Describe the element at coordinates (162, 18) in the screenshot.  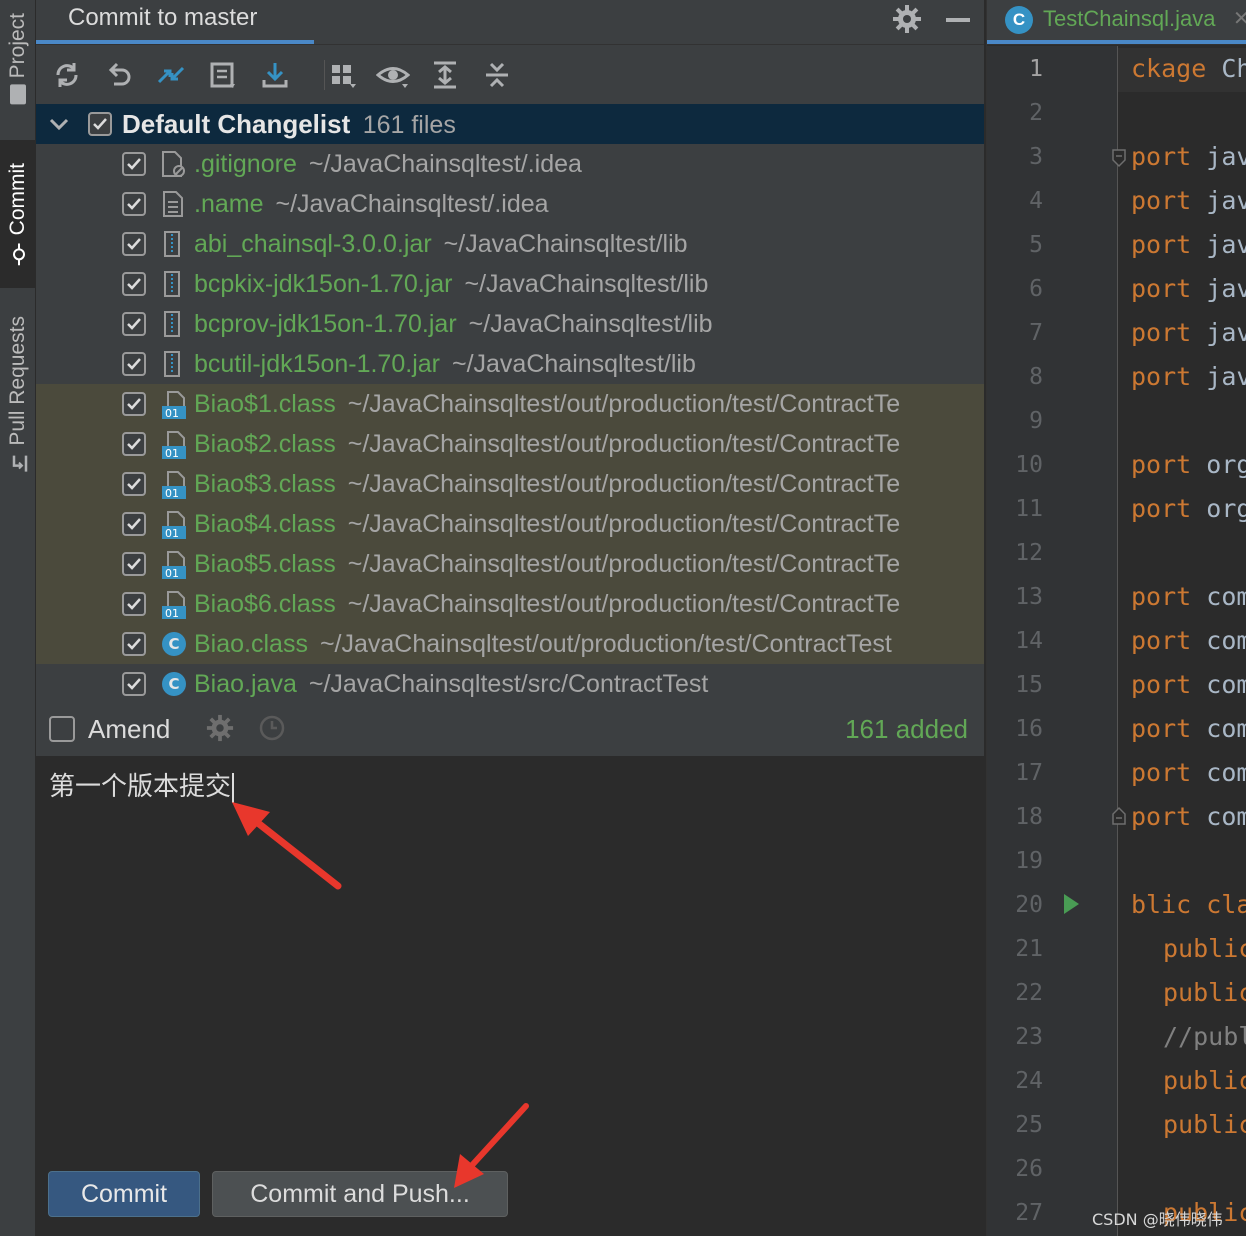
I see `panel-title: Commit to master` at that location.